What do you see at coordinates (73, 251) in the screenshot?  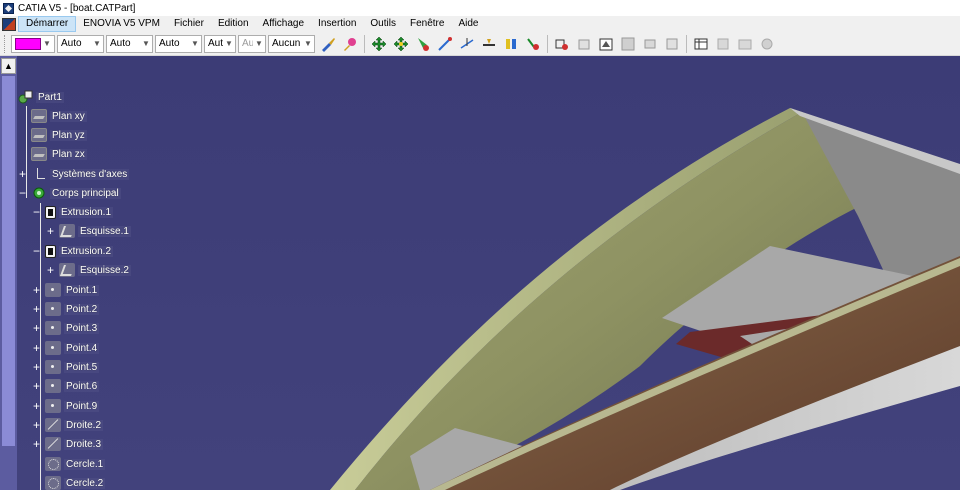 I see `tree-node-extrusion-2: − Extrusion.2` at bounding box center [73, 251].